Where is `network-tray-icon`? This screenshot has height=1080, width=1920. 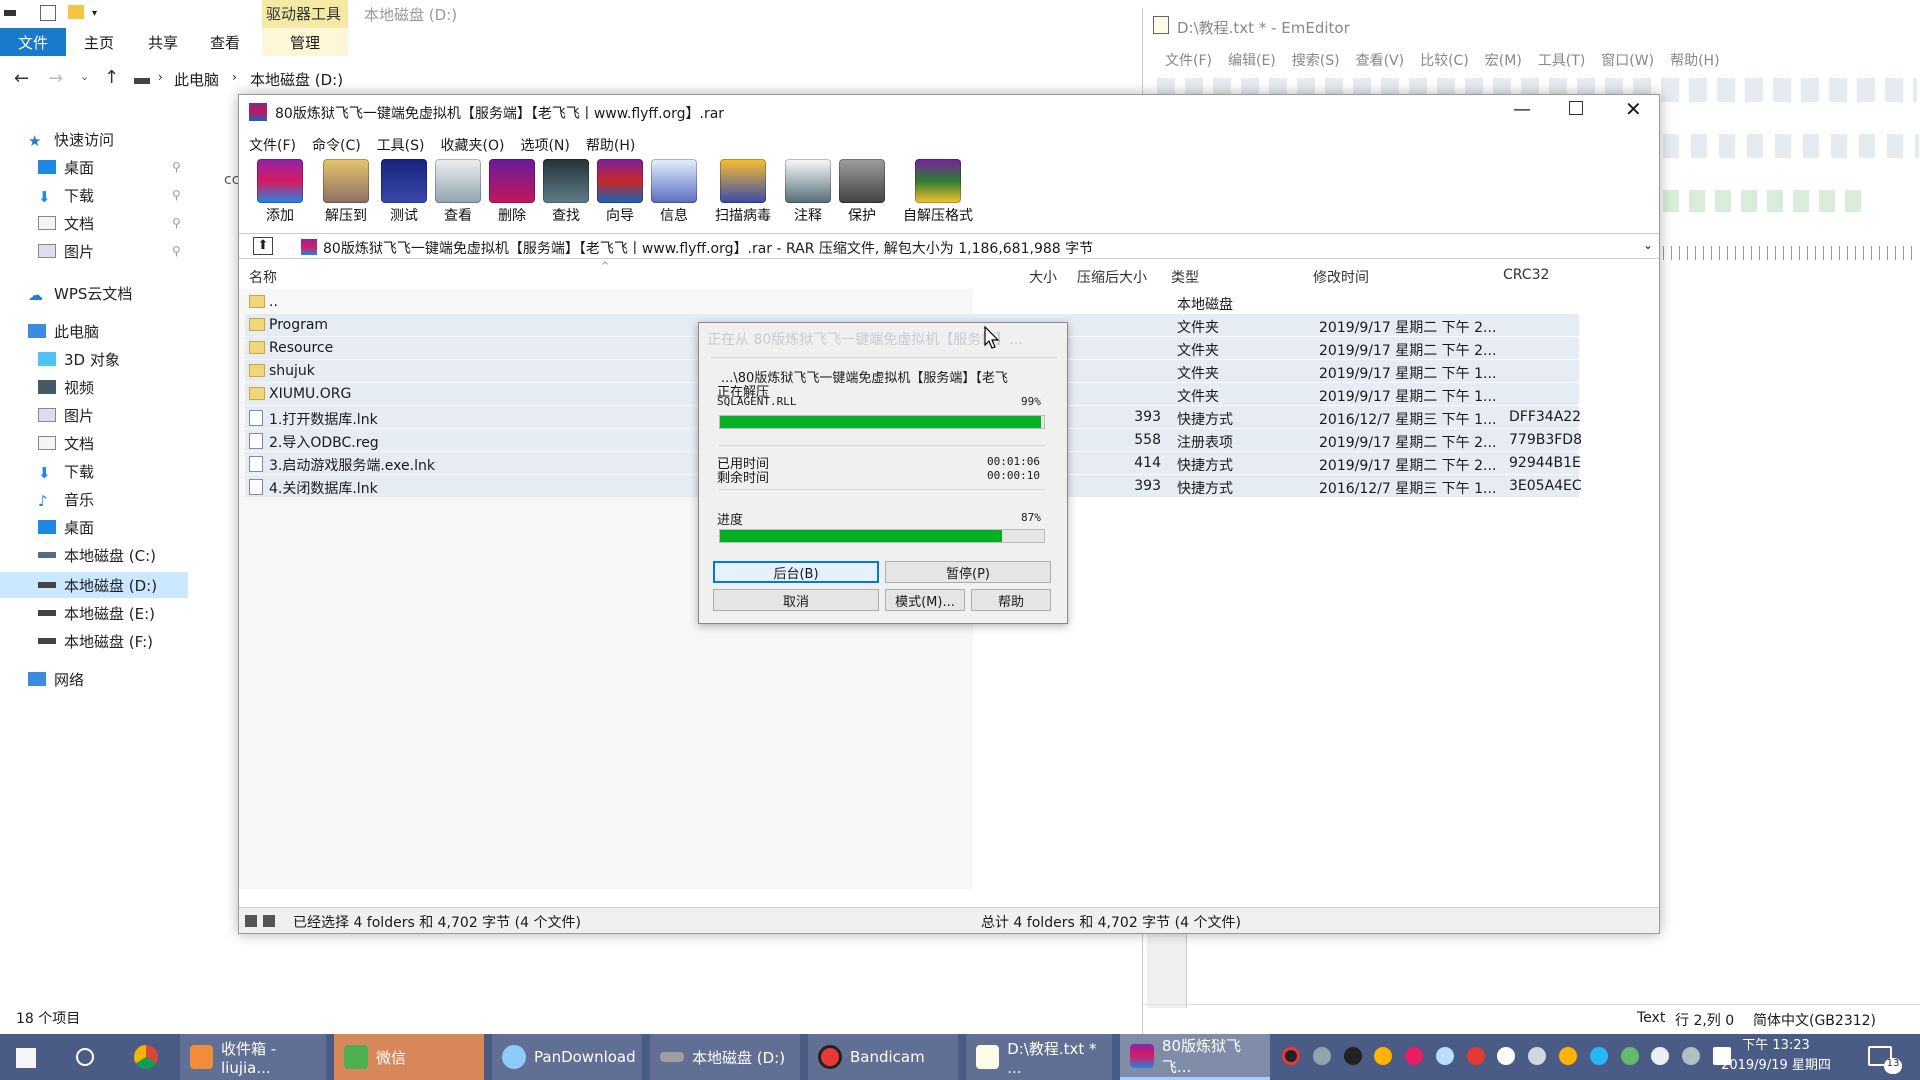 network-tray-icon is located at coordinates (1660, 1056).